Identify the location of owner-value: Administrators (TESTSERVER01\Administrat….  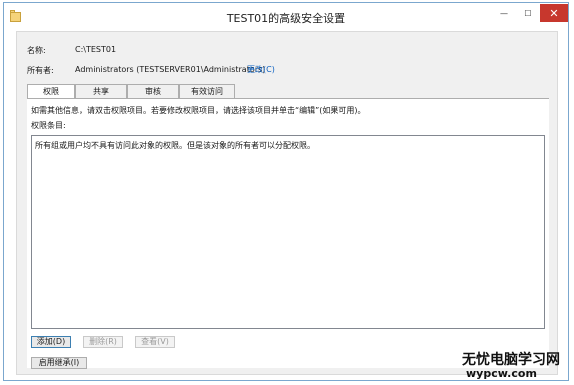
(170, 69).